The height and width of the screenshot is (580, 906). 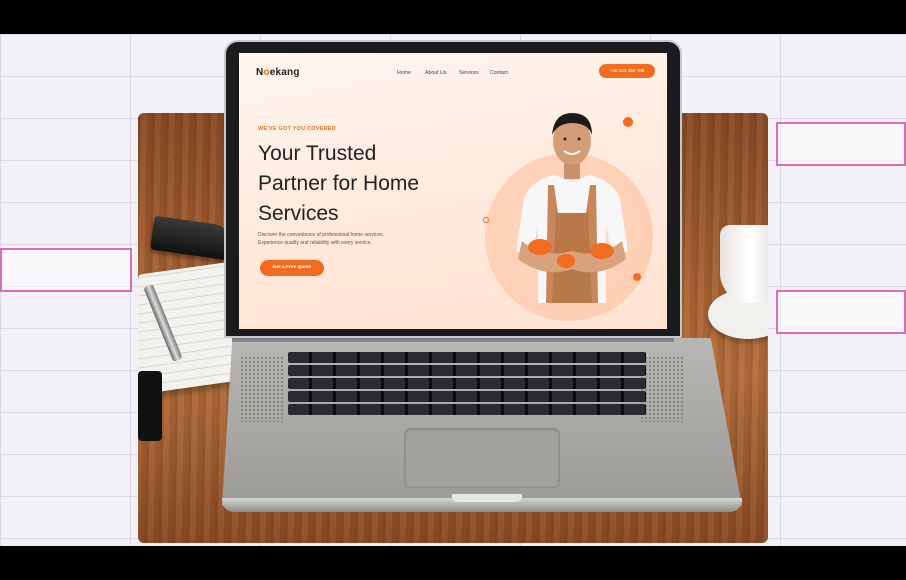 I want to click on hero-eyebrow: WE'VE GOT YOU COVERED, so click(x=297, y=129).